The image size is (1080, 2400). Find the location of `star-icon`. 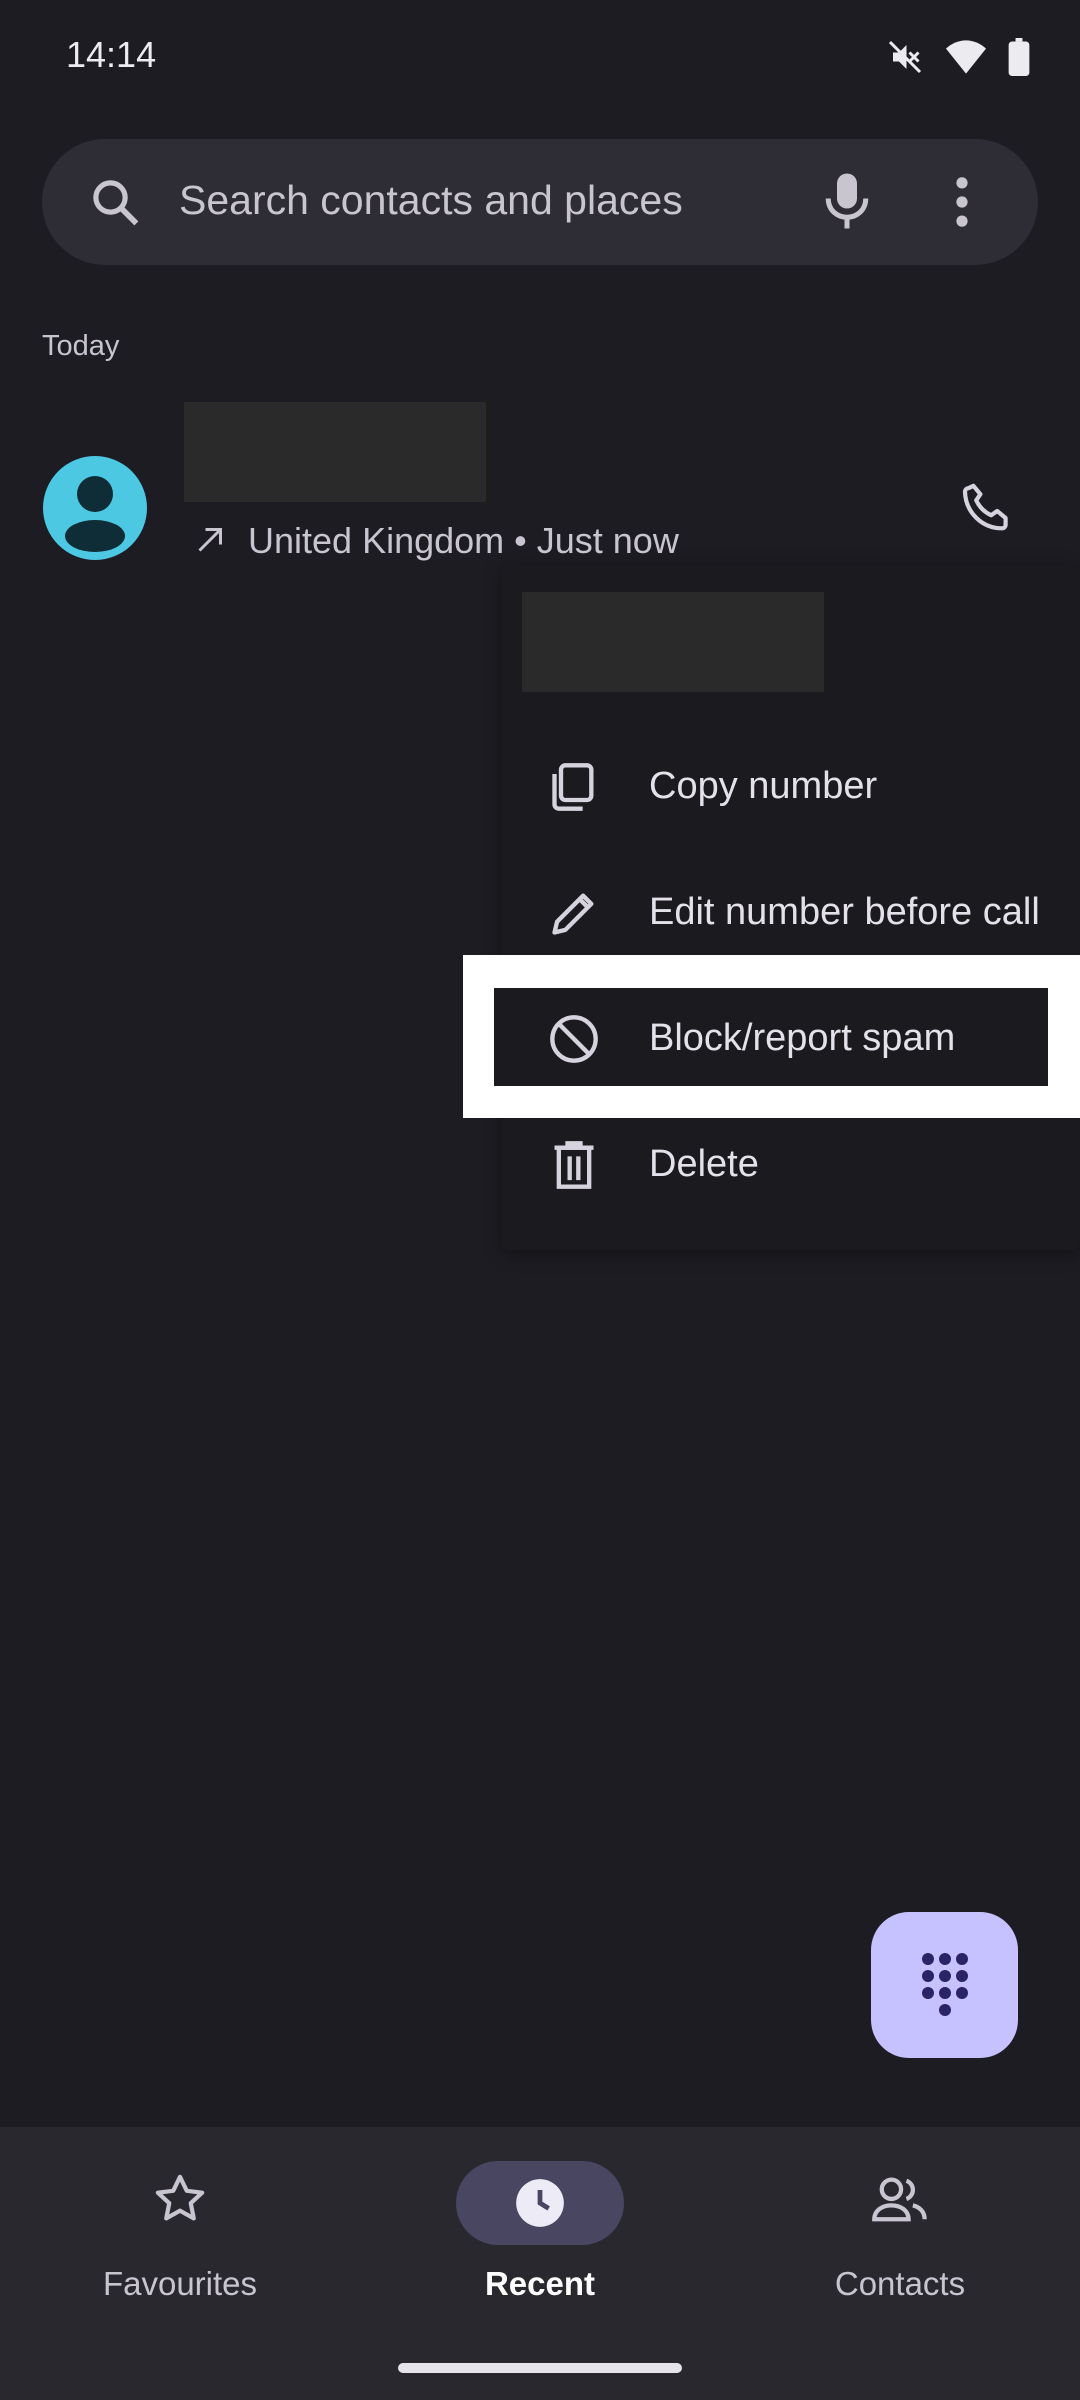

star-icon is located at coordinates (180, 2199).